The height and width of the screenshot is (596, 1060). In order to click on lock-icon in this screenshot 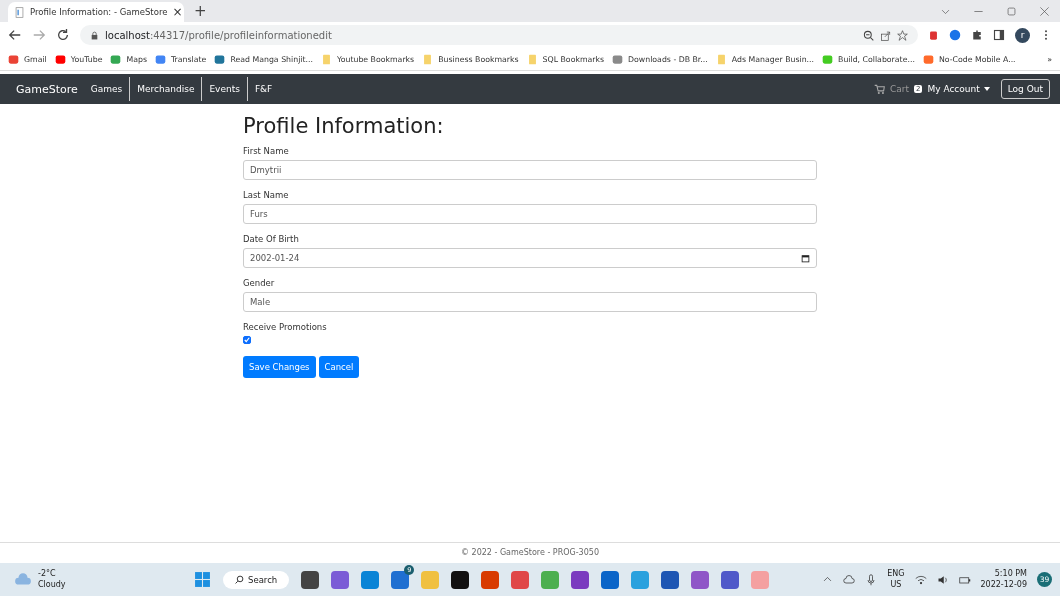, I will do `click(94, 35)`.